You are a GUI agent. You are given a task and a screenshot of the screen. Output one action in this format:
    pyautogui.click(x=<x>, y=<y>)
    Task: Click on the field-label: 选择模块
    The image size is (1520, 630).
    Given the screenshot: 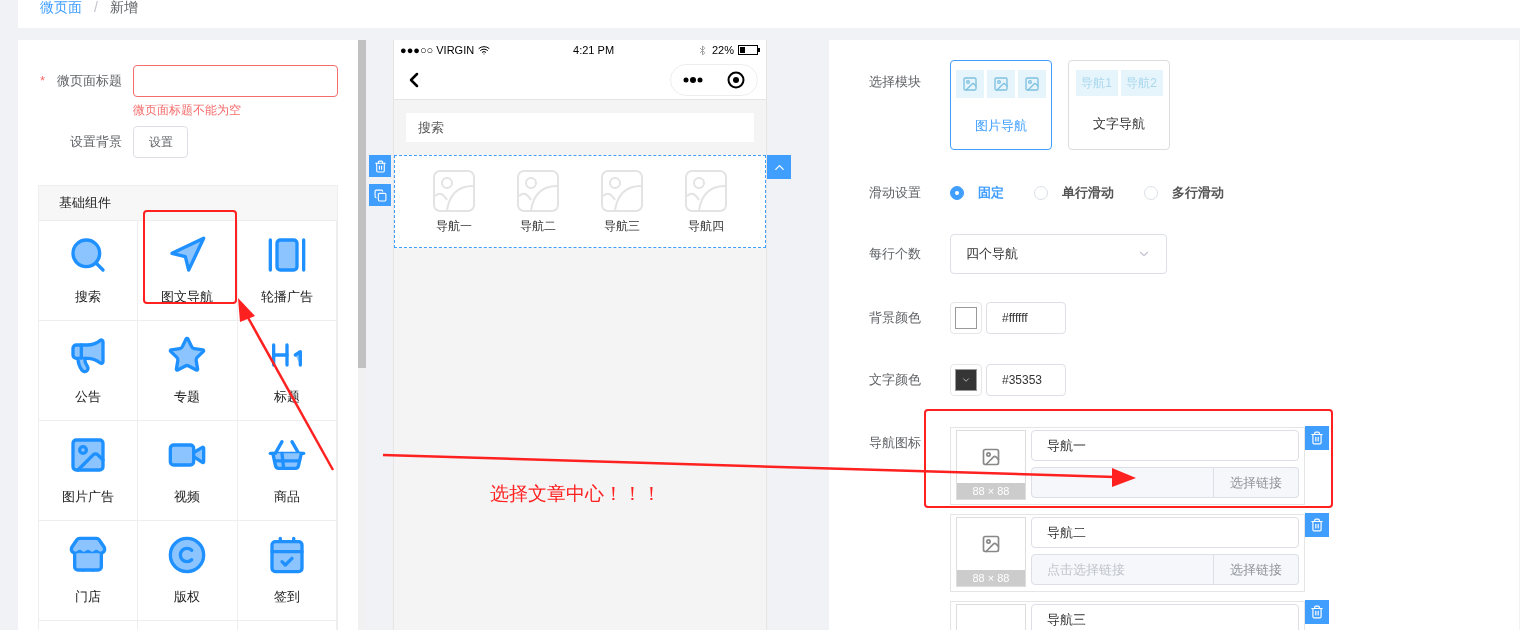 What is the action you would take?
    pyautogui.click(x=895, y=82)
    